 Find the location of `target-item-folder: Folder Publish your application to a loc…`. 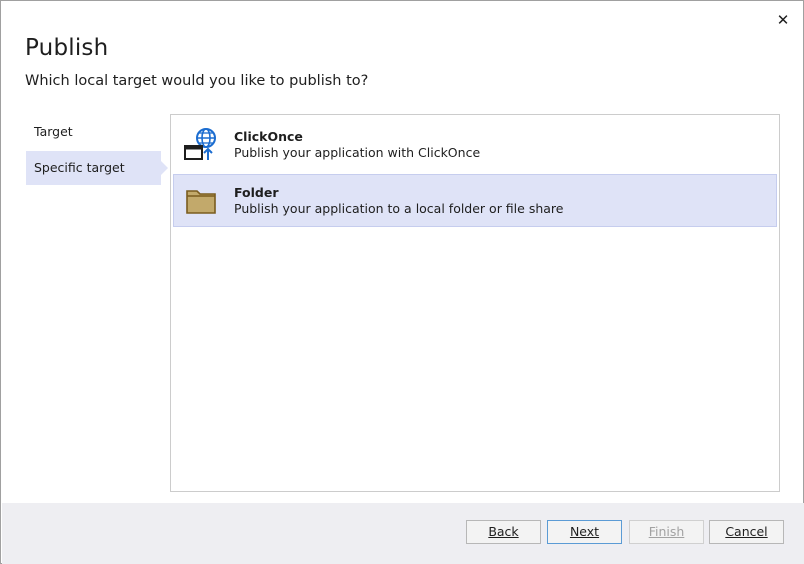

target-item-folder: Folder Publish your application to a loc… is located at coordinates (475, 200).